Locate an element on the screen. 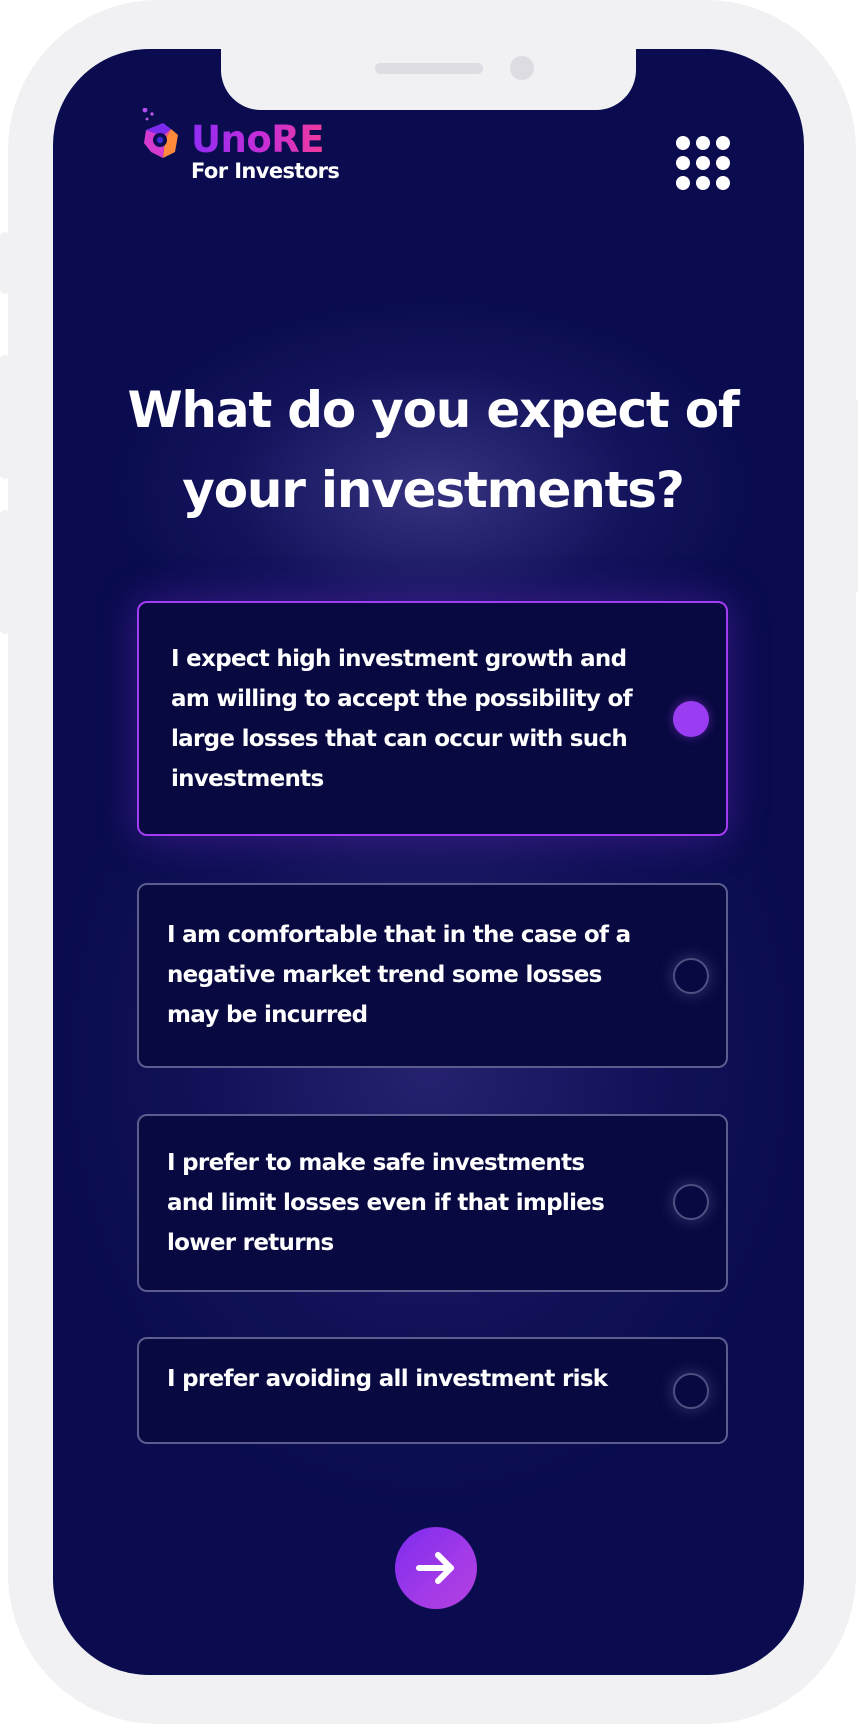 The height and width of the screenshot is (1724, 858). logo: UnoRE For Investors is located at coordinates (256, 148).